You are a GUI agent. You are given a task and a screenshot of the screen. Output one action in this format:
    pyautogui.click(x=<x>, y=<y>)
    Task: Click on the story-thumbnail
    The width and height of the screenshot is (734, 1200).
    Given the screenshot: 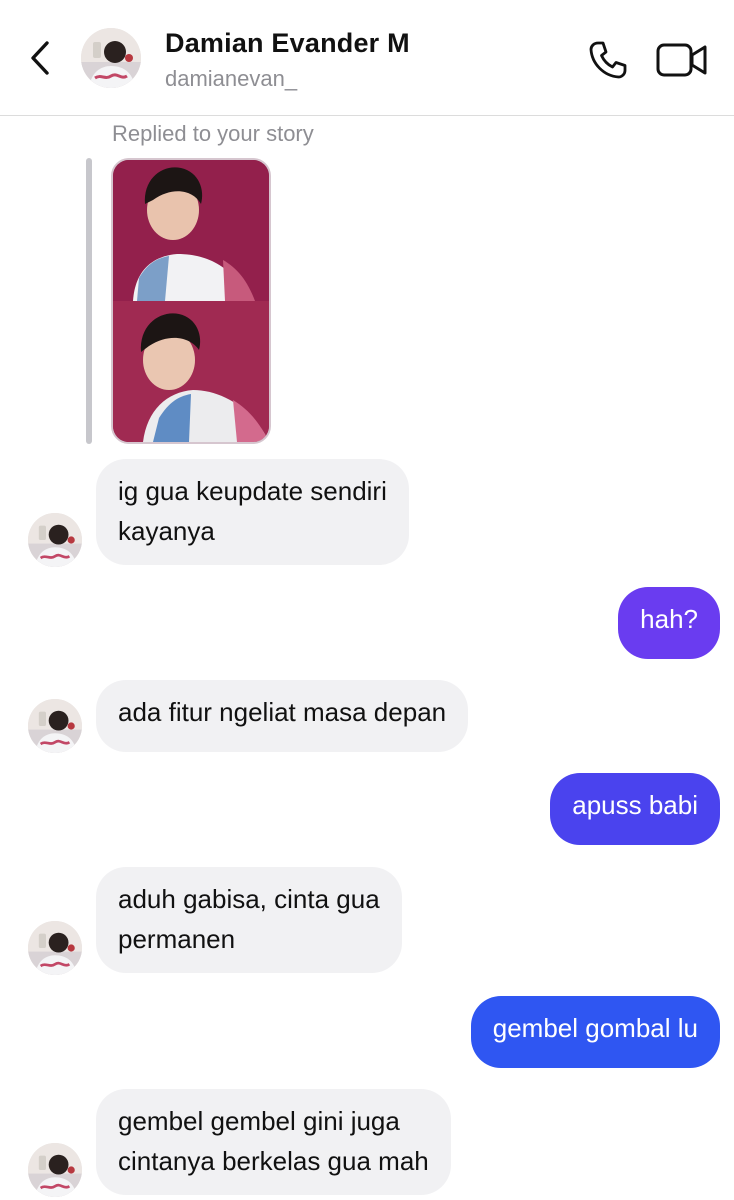 What is the action you would take?
    pyautogui.click(x=191, y=301)
    